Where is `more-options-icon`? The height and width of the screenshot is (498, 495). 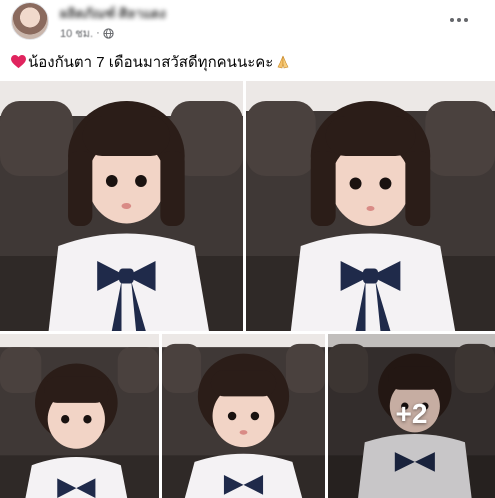
more-options-icon is located at coordinates (452, 20).